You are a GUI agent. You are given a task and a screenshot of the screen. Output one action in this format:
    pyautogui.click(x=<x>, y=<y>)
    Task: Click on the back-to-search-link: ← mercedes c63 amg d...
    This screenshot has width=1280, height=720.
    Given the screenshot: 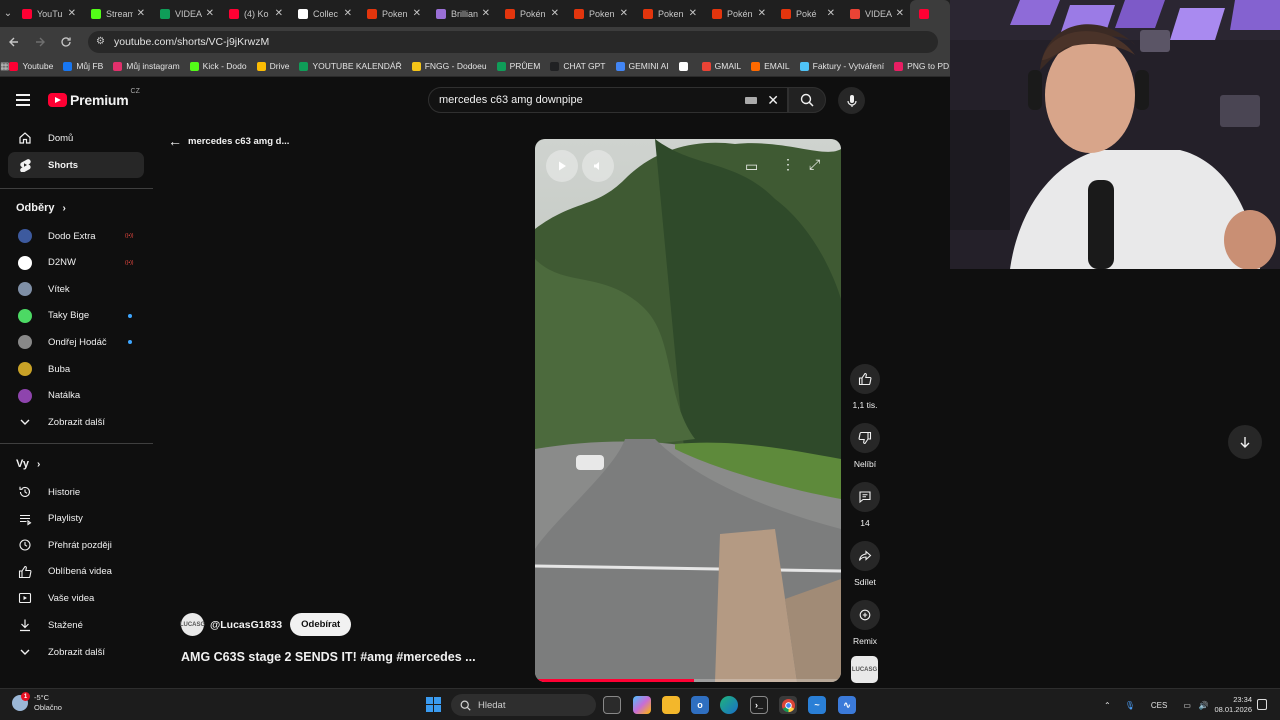 What is the action you would take?
    pyautogui.click(x=228, y=141)
    